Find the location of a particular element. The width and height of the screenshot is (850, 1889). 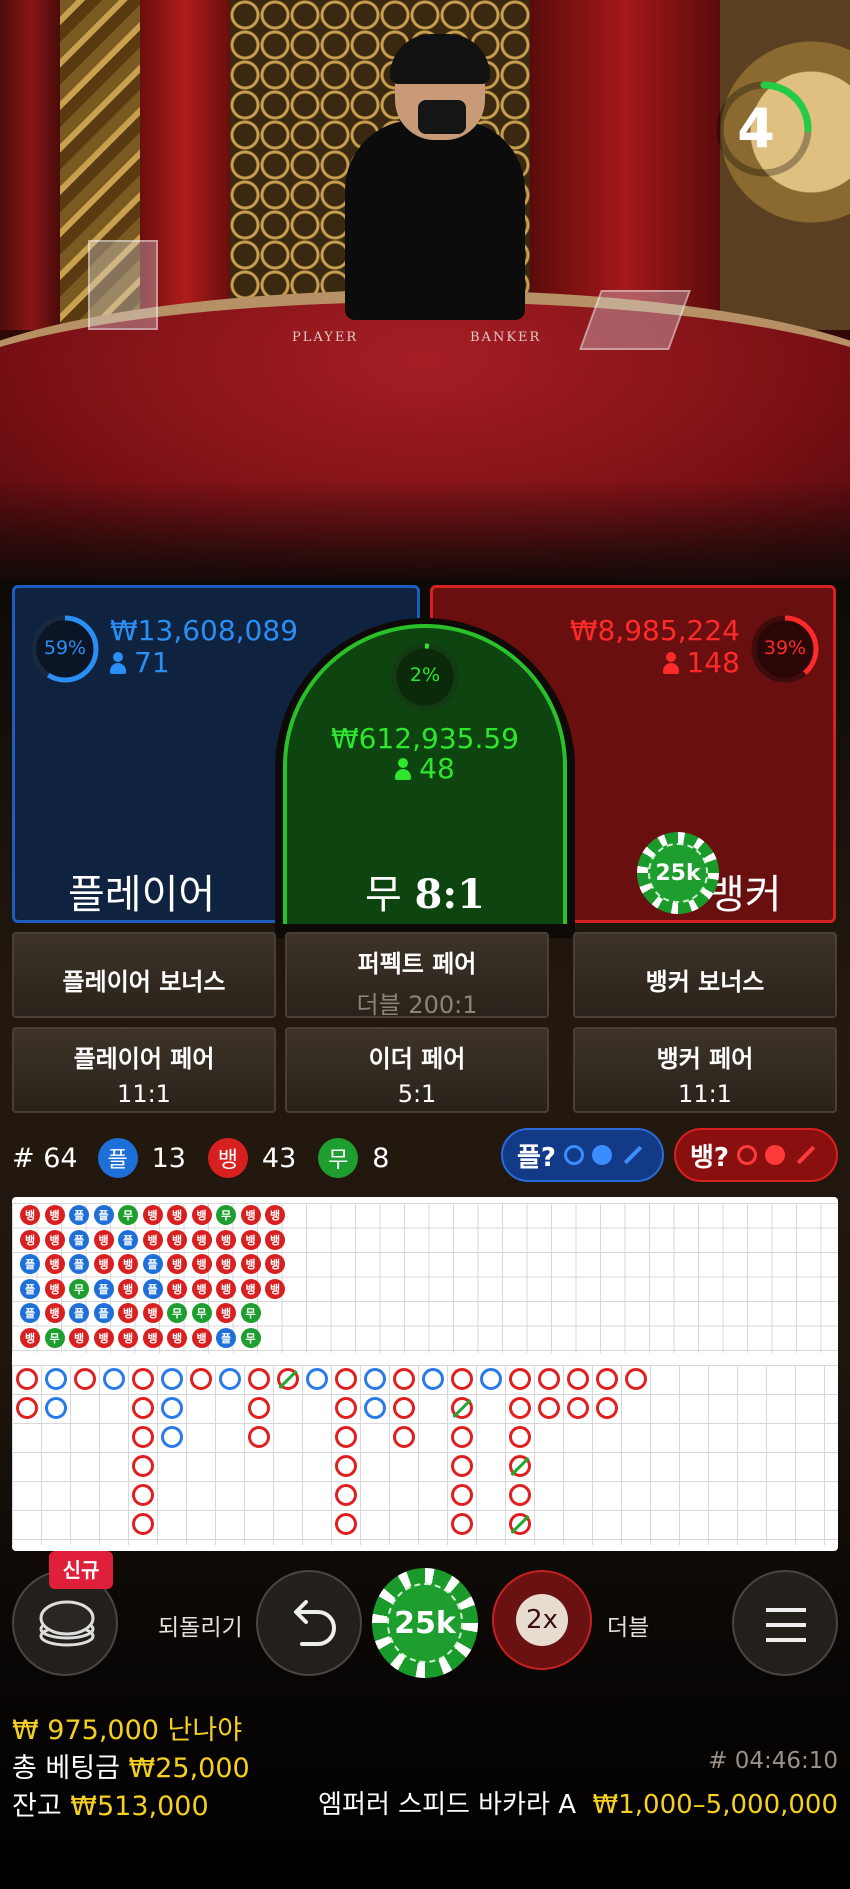

side-bet-title: 플레이어 페어 is located at coordinates (144, 1059).